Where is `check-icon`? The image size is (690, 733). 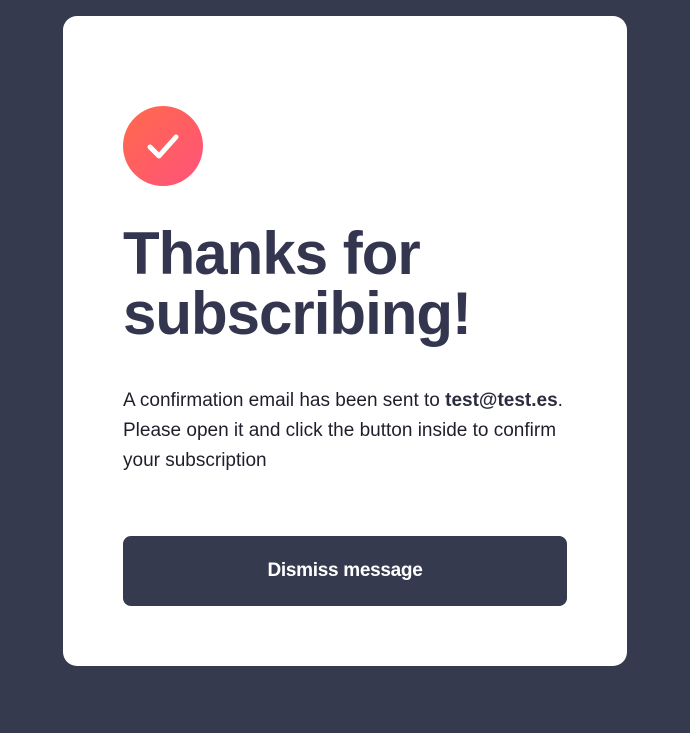 check-icon is located at coordinates (163, 146).